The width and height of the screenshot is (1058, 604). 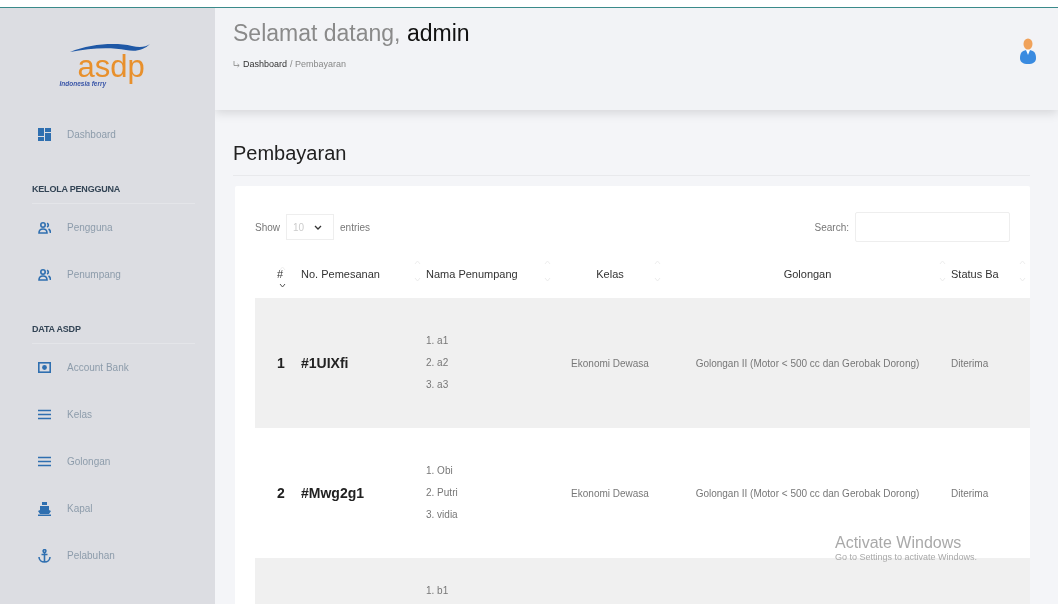 I want to click on activation-notice-title: Activate Windows, so click(x=899, y=543).